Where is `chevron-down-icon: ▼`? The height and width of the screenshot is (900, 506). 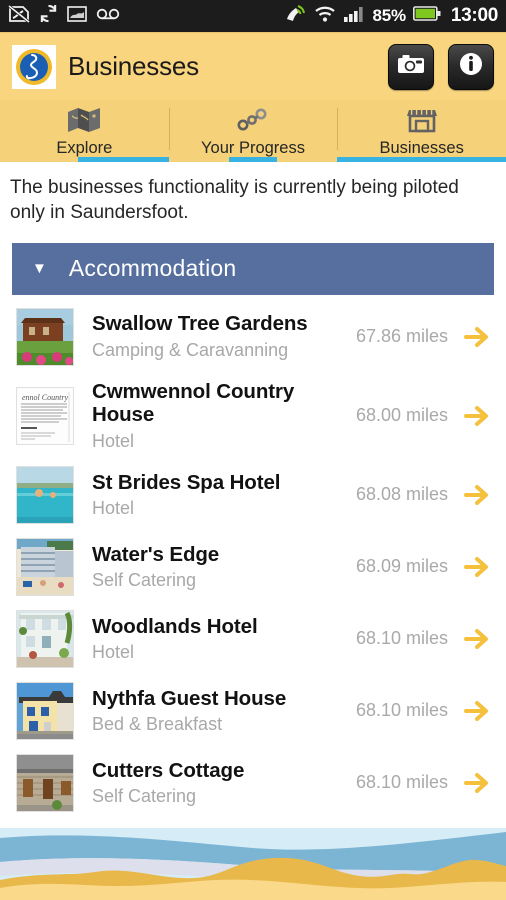
chevron-down-icon: ▼ is located at coordinates (39, 269).